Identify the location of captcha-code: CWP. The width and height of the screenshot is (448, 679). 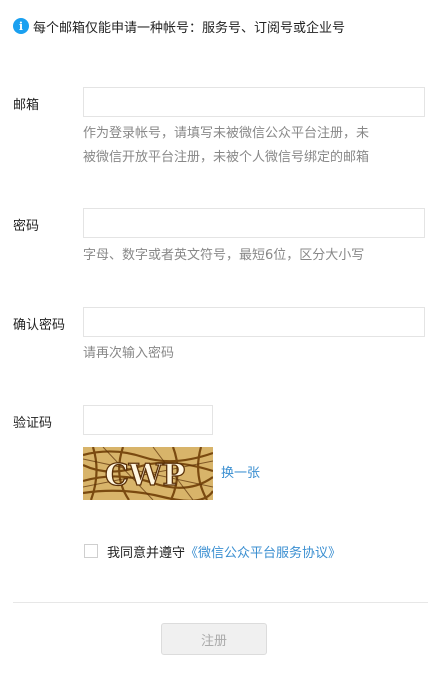
(145, 475).